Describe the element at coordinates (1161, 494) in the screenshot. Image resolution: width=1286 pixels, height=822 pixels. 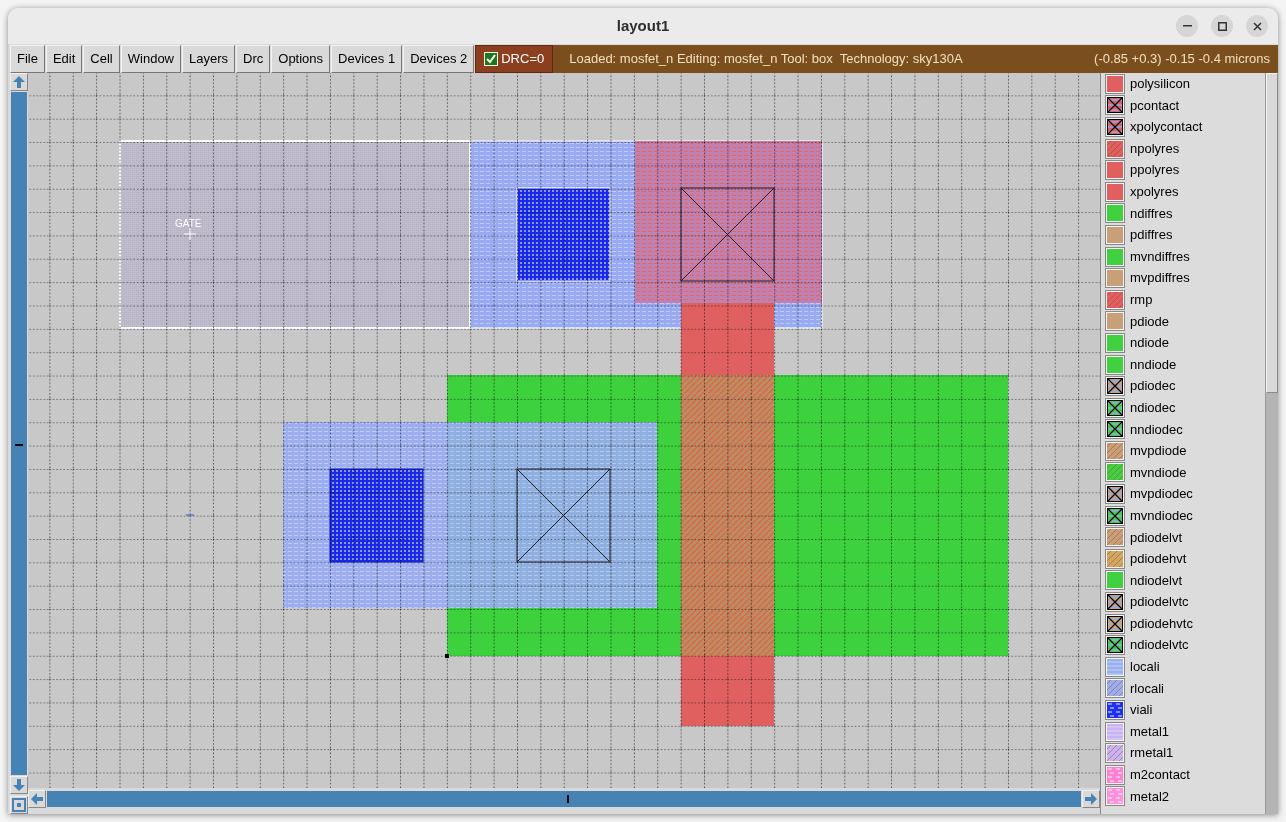
I see `layer-name: mvpdiodec` at that location.